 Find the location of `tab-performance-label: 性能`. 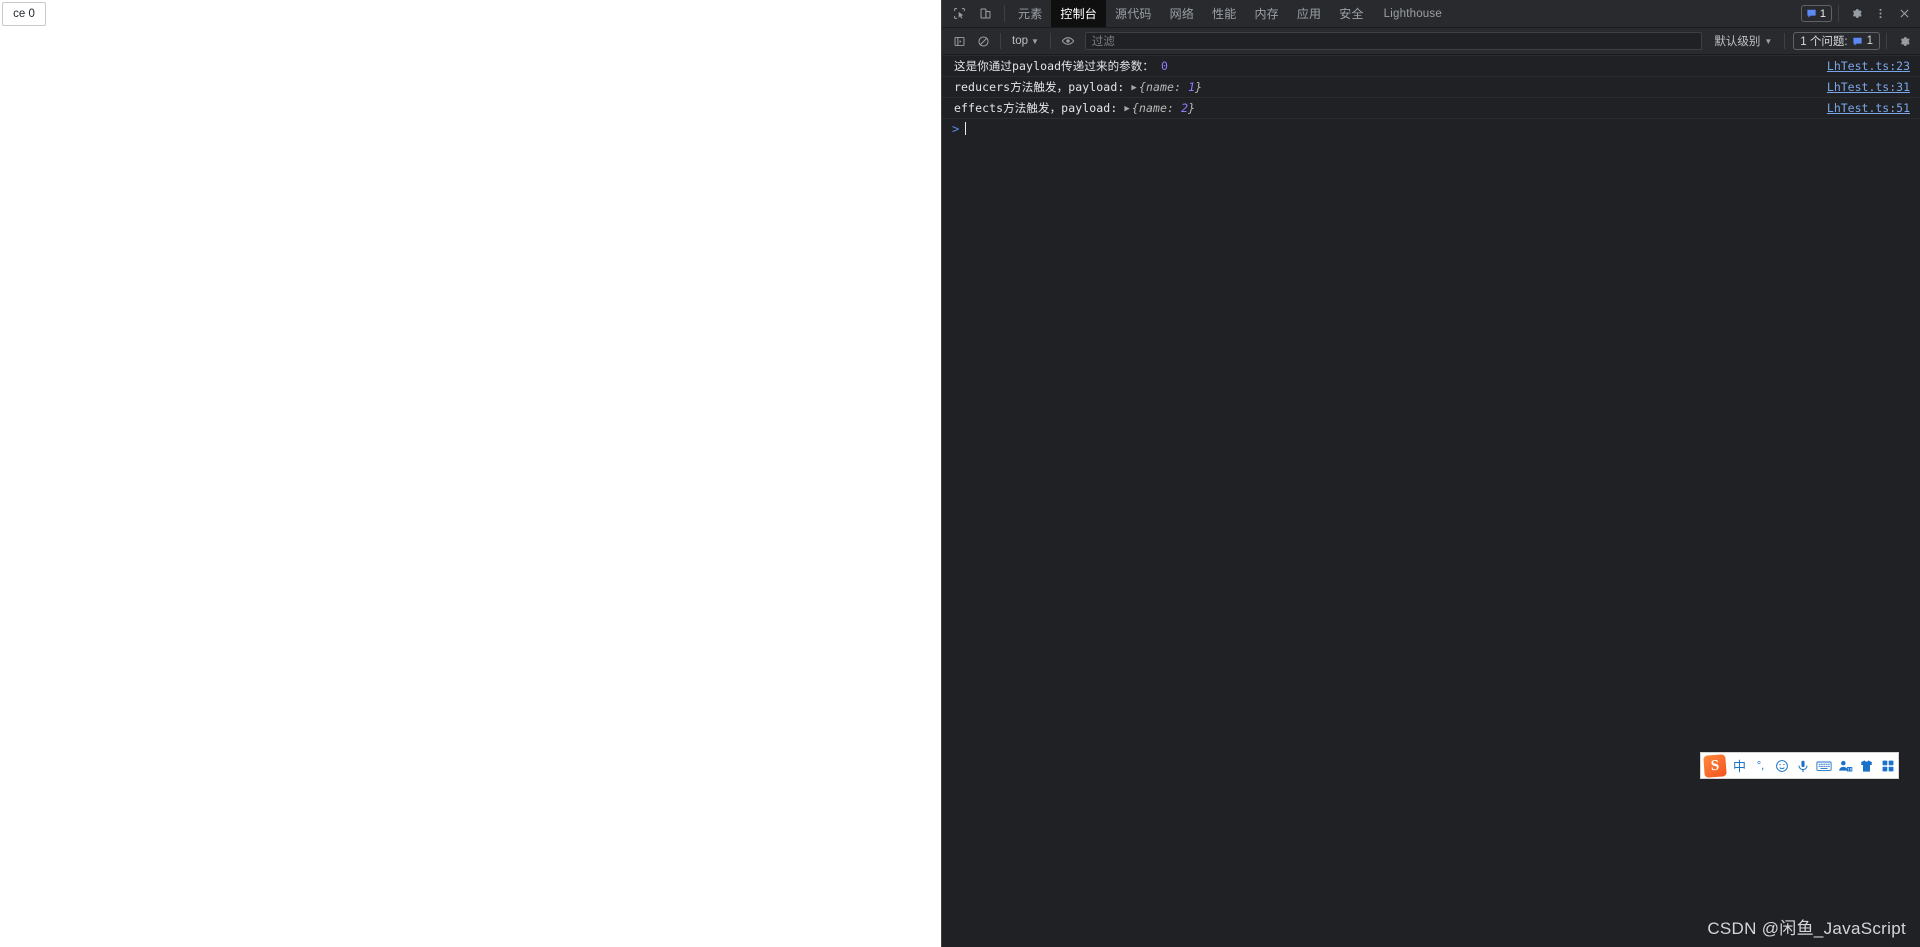

tab-performance-label: 性能 is located at coordinates (1224, 14).